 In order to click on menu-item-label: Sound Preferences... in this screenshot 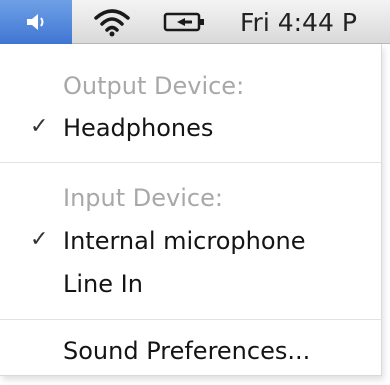, I will do `click(187, 351)`.